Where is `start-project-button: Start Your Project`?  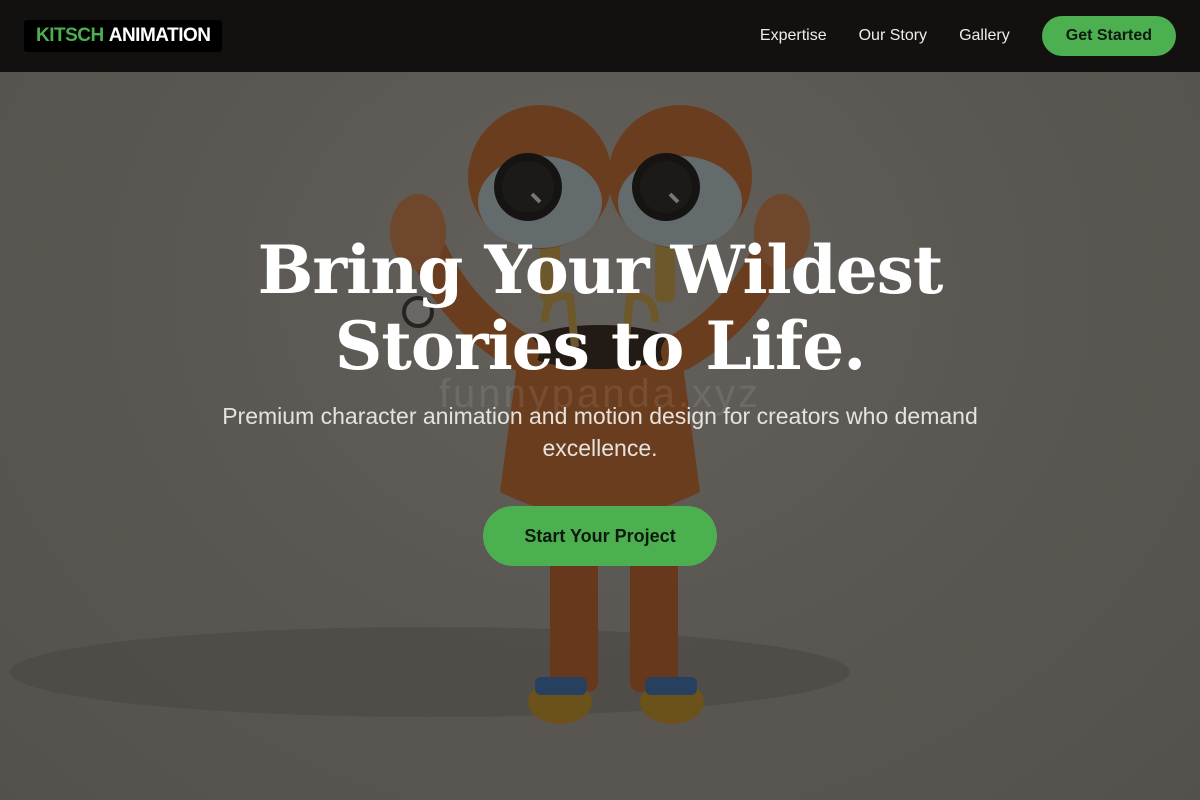 start-project-button: Start Your Project is located at coordinates (600, 536).